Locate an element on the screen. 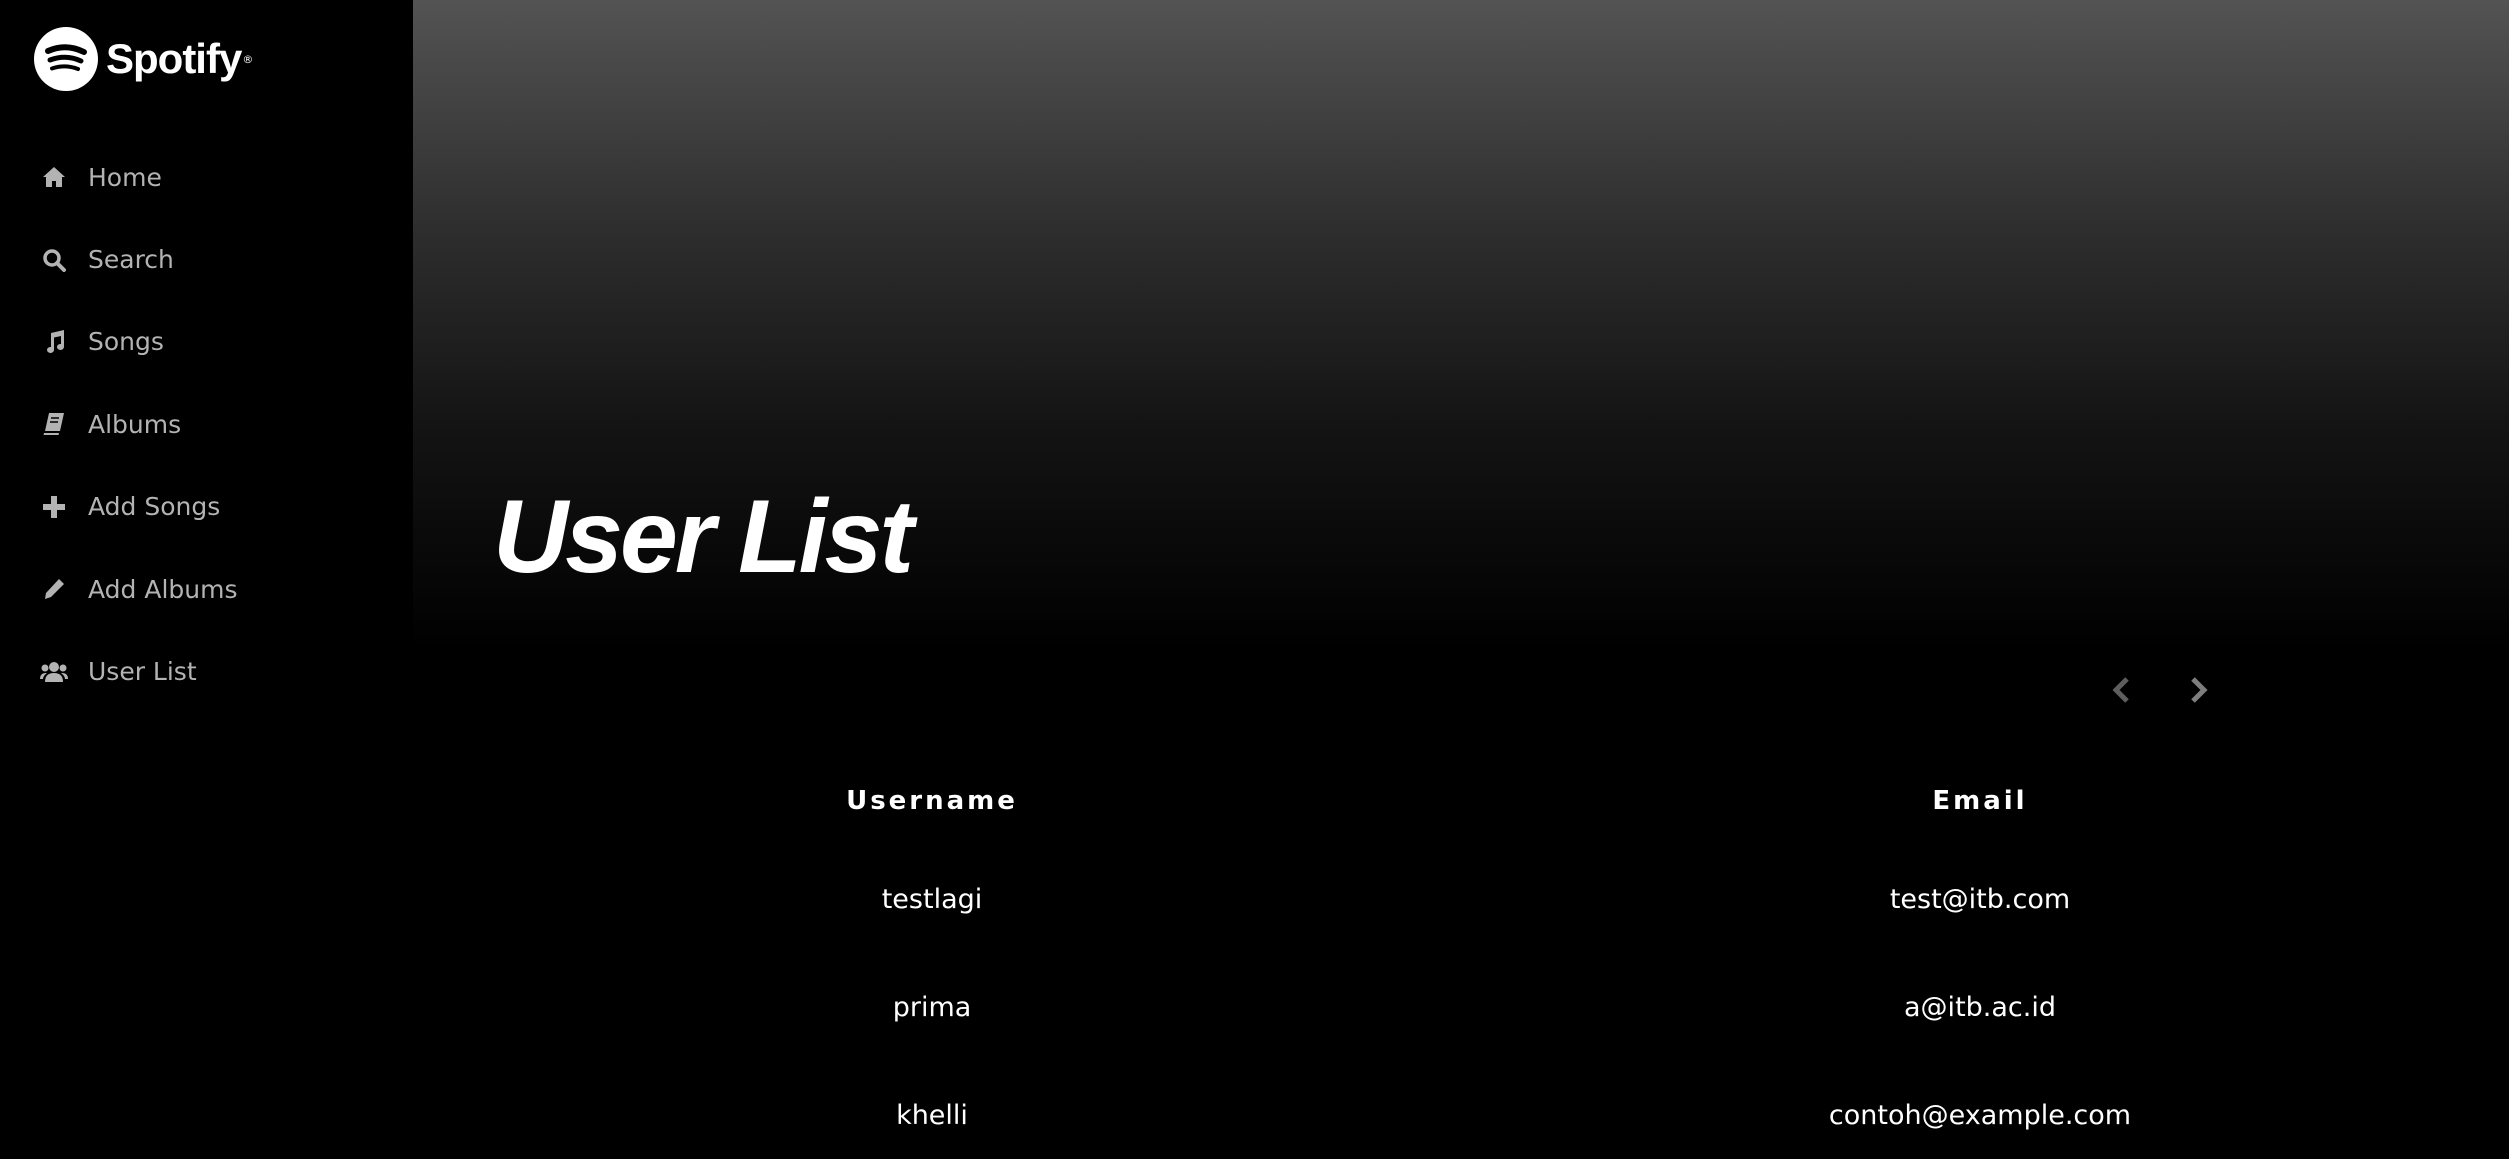  sidebar-item-label: Search is located at coordinates (131, 260).